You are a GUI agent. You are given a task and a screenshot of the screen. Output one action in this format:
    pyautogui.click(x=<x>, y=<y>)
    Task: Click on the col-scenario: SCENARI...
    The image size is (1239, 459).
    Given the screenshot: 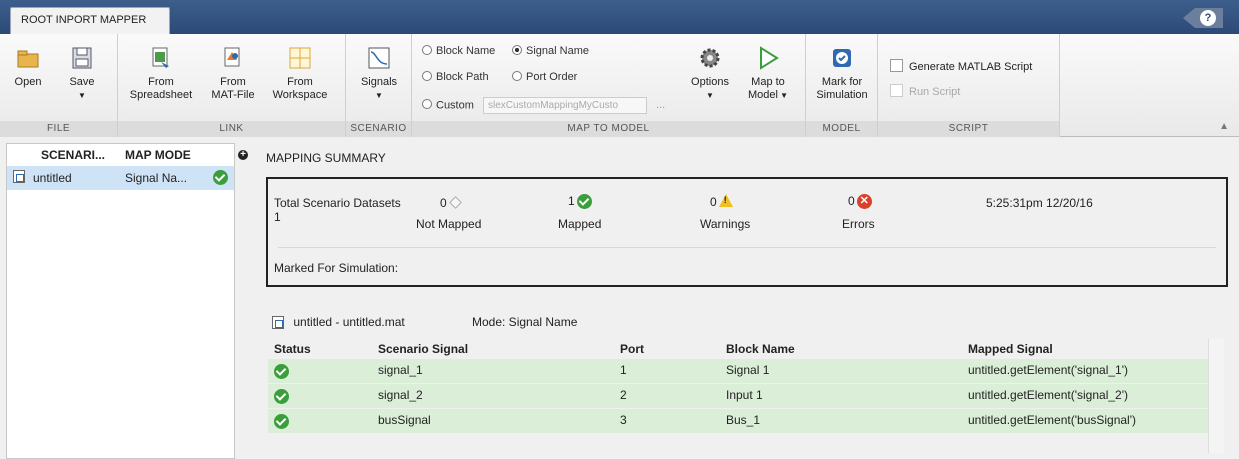 What is the action you would take?
    pyautogui.click(x=73, y=155)
    